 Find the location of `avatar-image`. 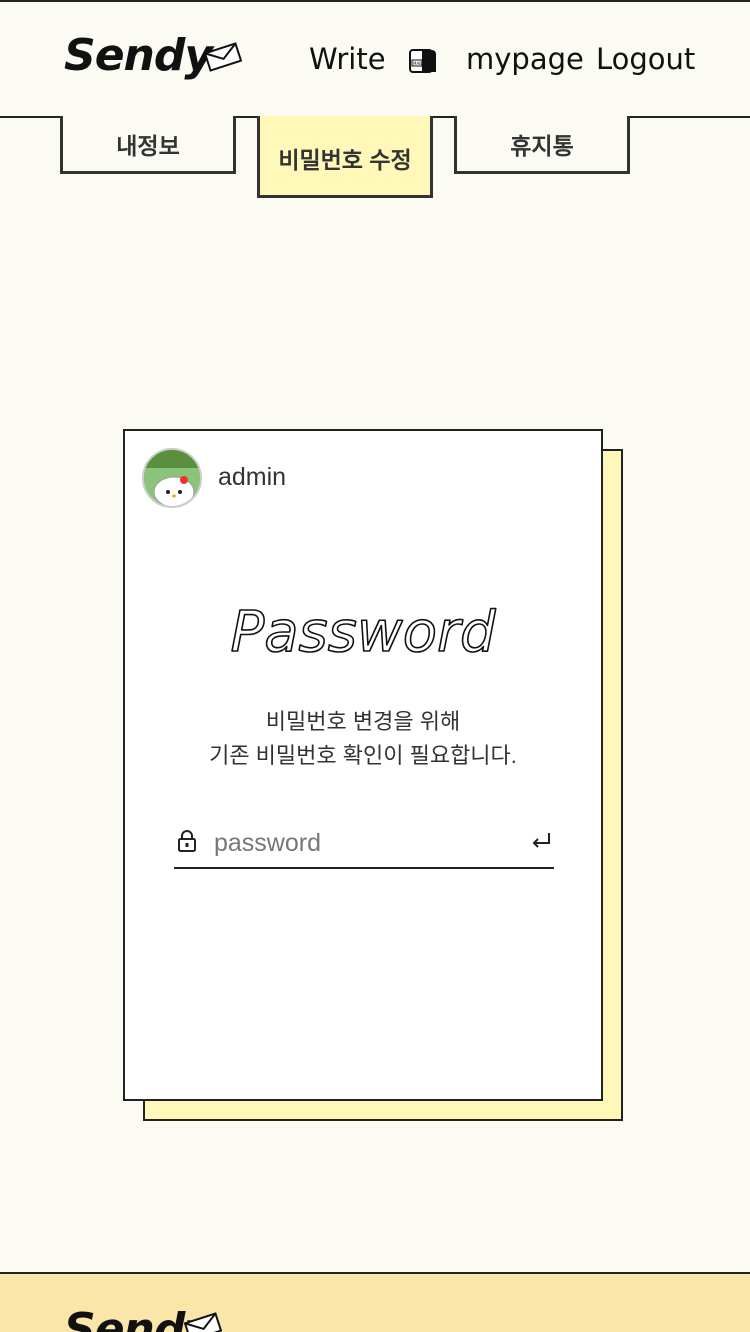

avatar-image is located at coordinates (172, 478).